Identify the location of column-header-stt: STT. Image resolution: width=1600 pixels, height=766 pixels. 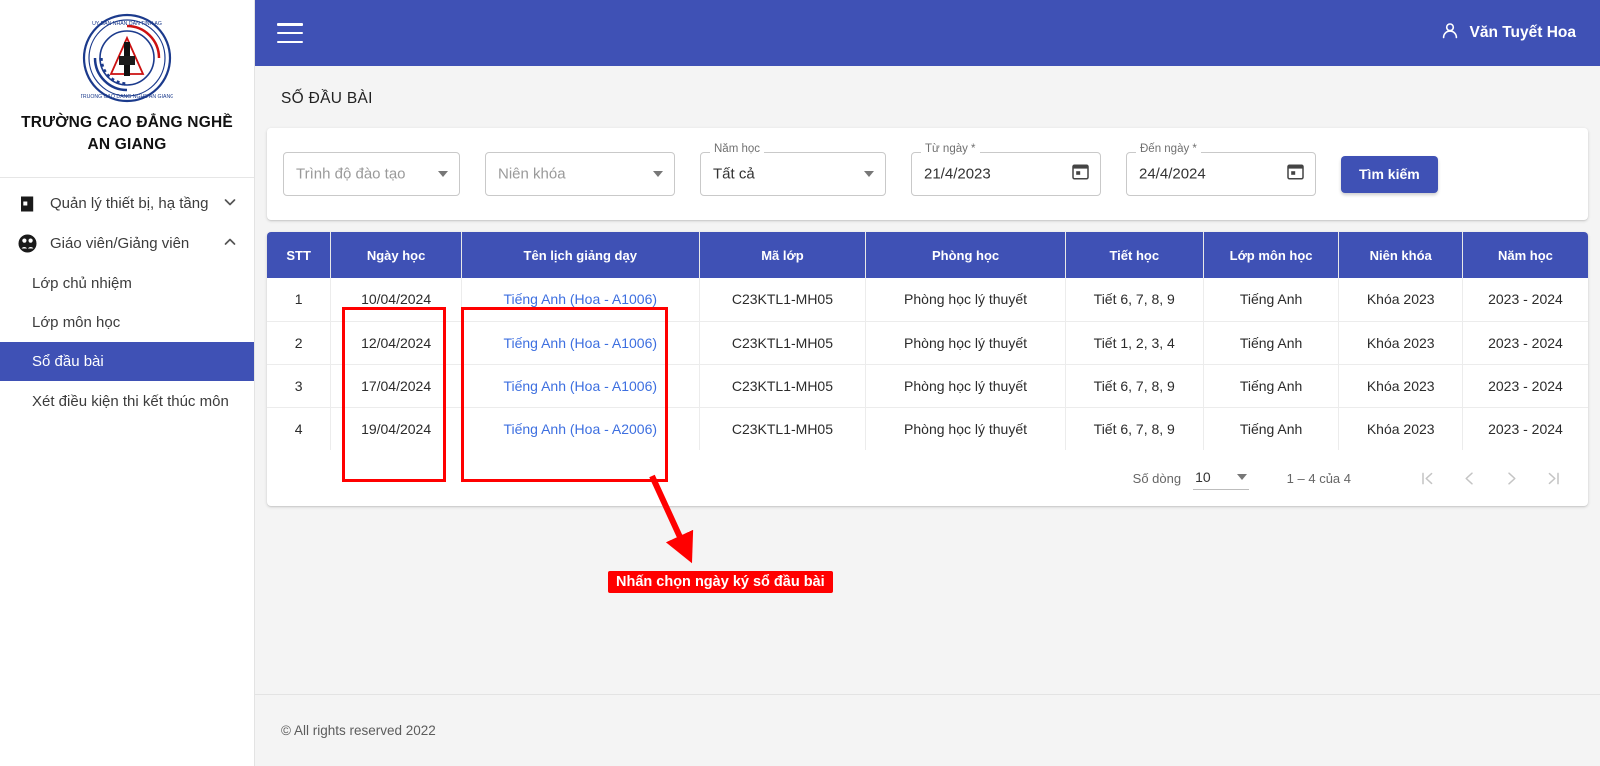
(299, 255).